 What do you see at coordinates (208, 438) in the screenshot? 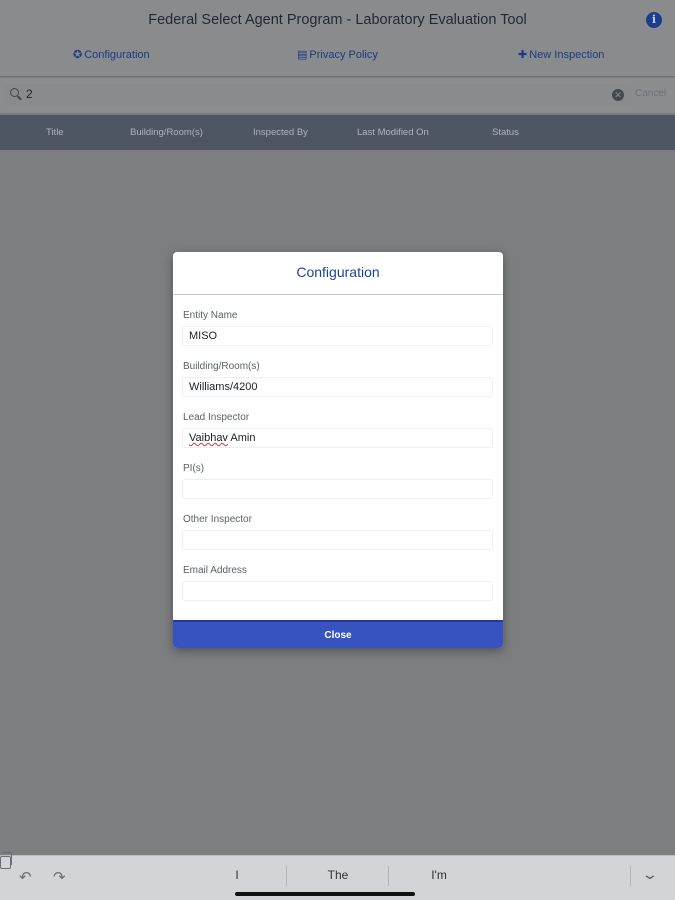
I see `misspelled-word: Vaibhav` at bounding box center [208, 438].